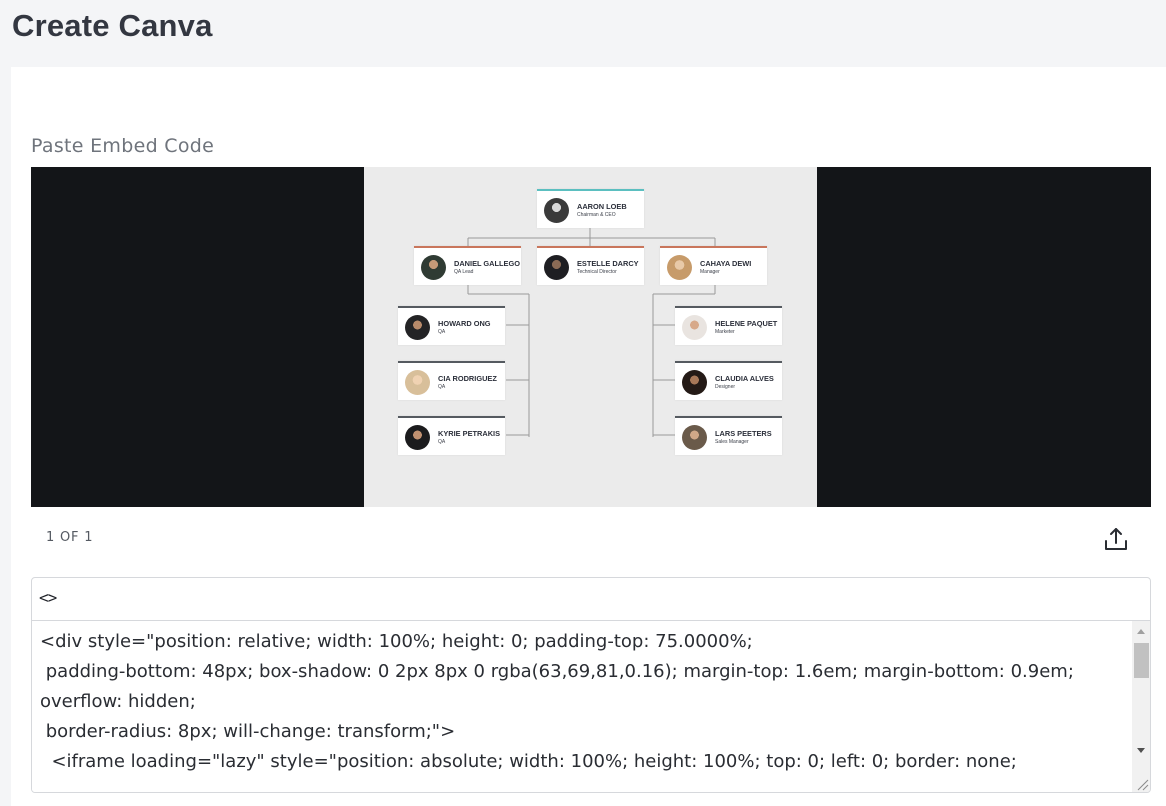 The image size is (1166, 806). What do you see at coordinates (713, 265) in the screenshot?
I see `org-node-cahaya: CAHAYA DEWI Manager` at bounding box center [713, 265].